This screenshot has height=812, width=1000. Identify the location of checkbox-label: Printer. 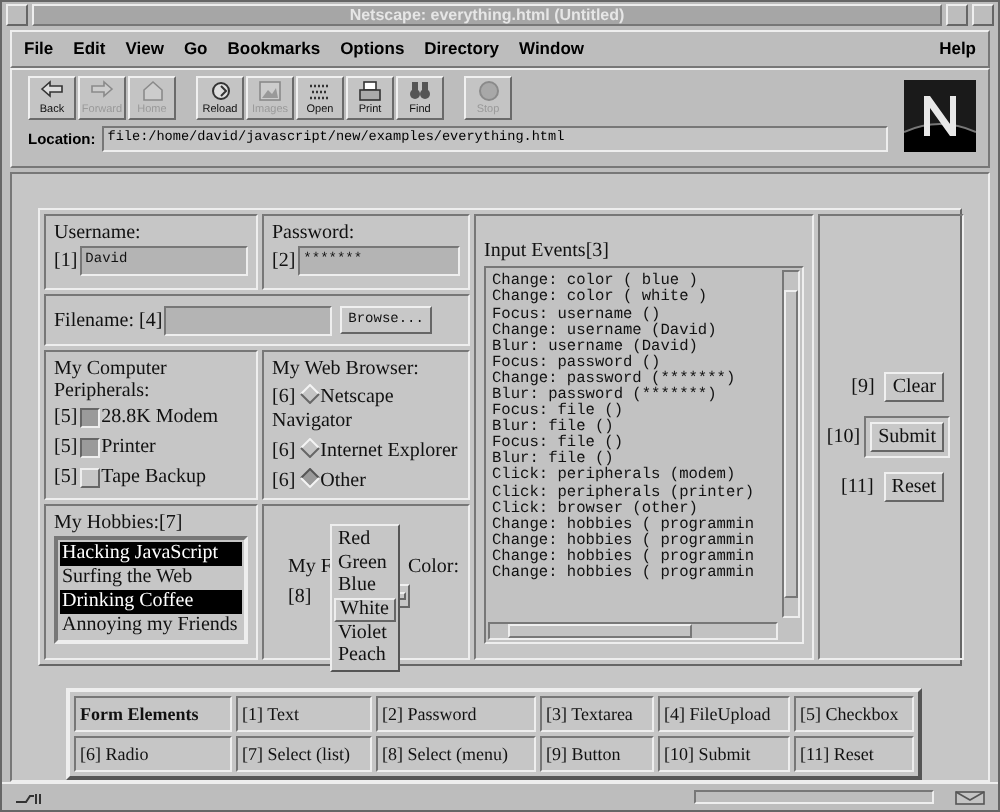
(128, 447).